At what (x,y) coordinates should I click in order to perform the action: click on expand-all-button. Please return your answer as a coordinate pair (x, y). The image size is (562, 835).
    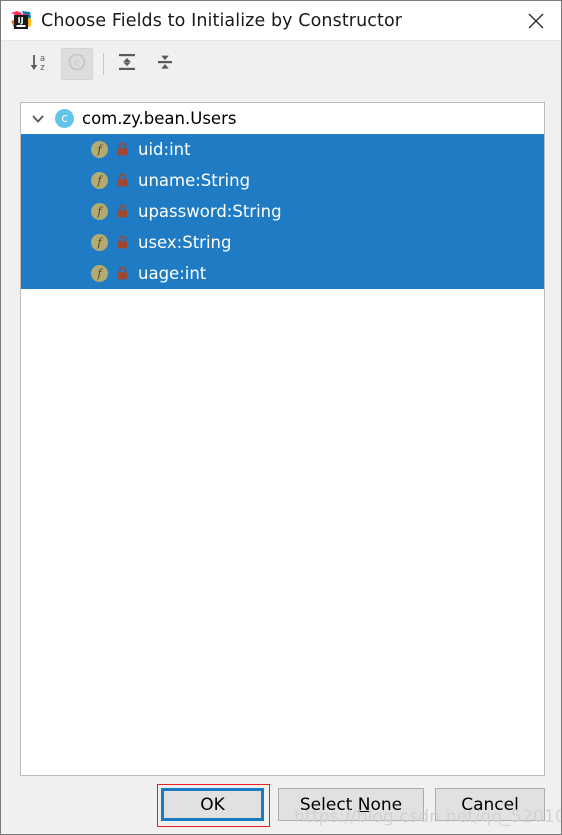
    Looking at the image, I should click on (127, 64).